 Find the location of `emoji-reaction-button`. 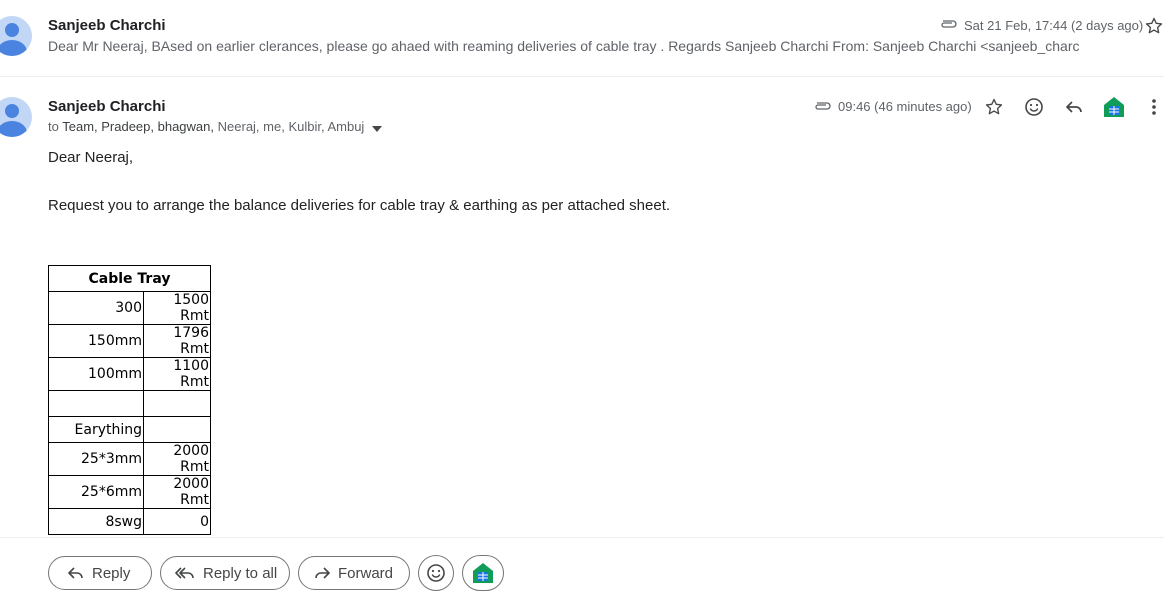

emoji-reaction-button is located at coordinates (436, 573).